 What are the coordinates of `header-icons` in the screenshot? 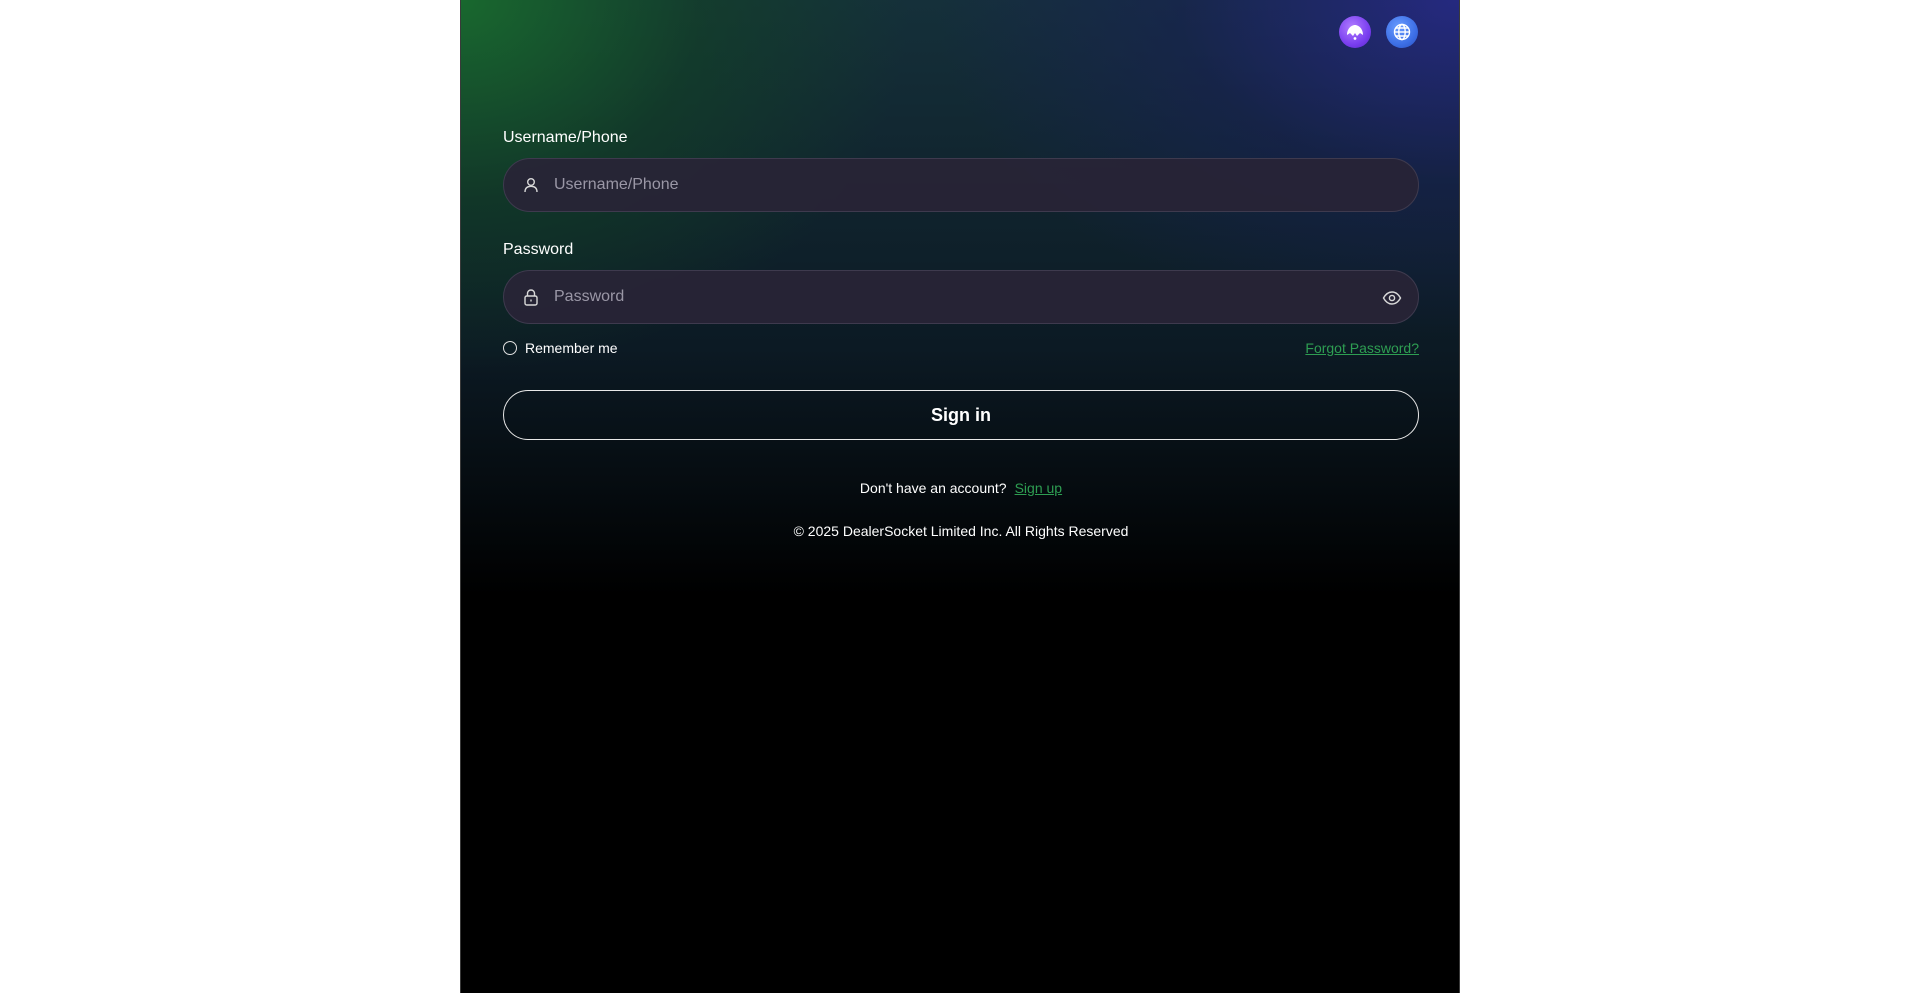 It's located at (1378, 32).